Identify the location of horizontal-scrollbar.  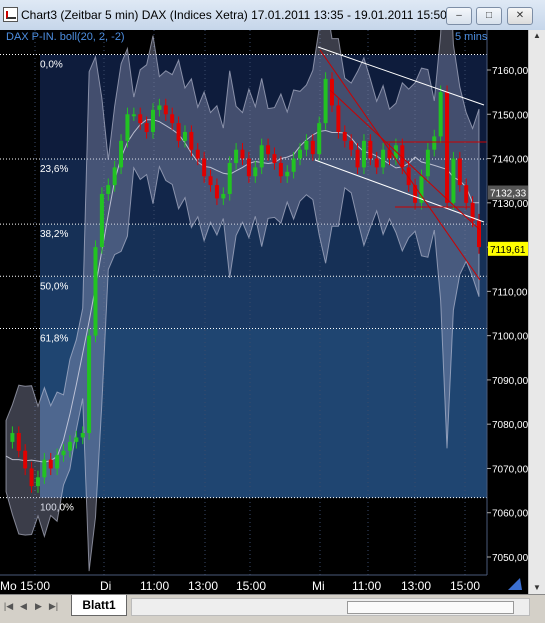
(330, 607).